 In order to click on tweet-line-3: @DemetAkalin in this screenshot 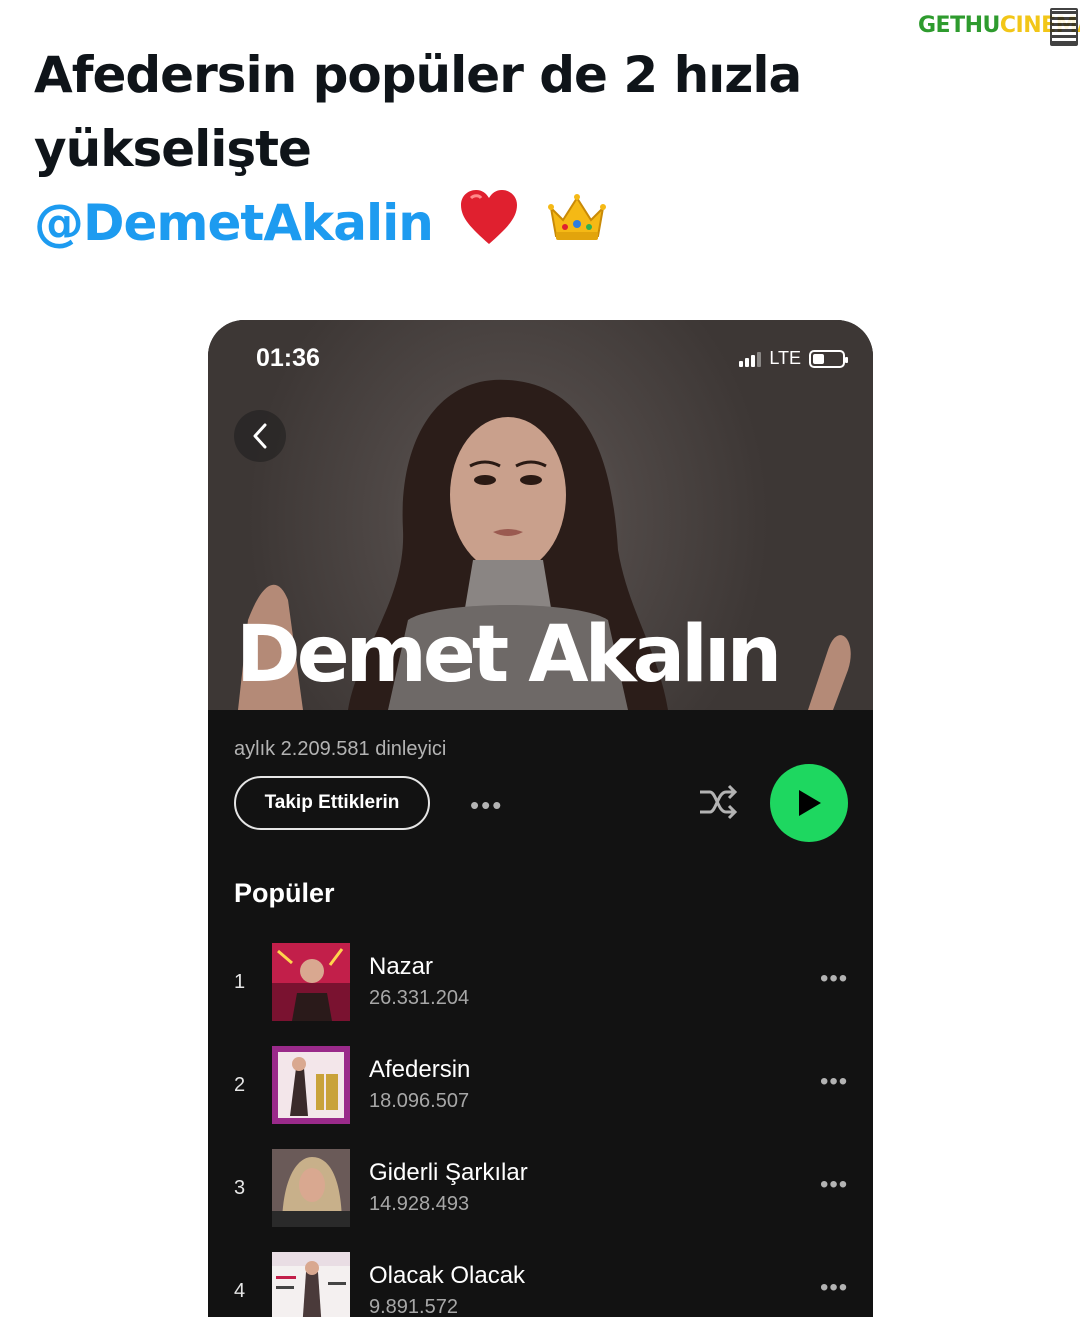, I will do `click(434, 226)`.